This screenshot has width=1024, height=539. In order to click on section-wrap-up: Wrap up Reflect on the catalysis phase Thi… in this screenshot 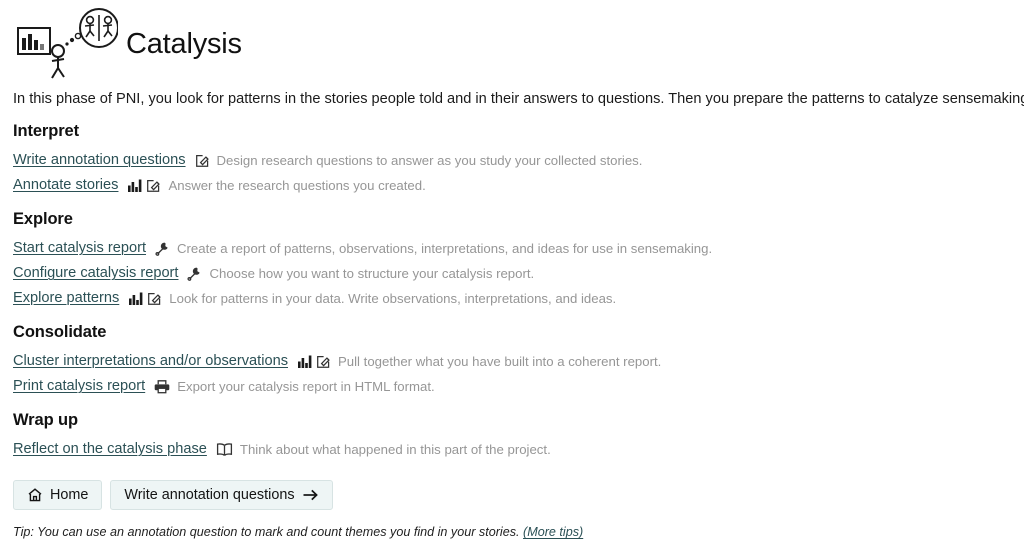, I will do `click(512, 436)`.